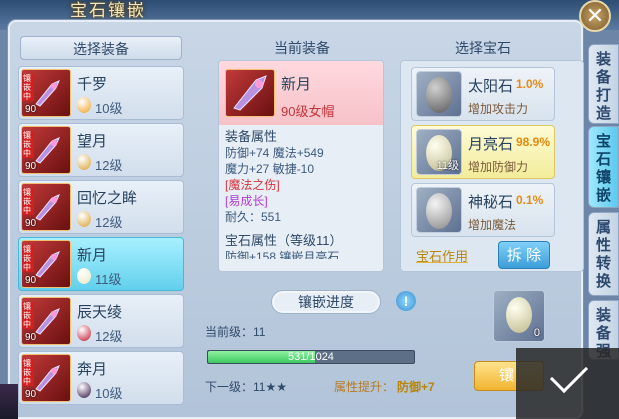 The image size is (619, 419). What do you see at coordinates (492, 225) in the screenshot?
I see `gem-desc: 增加魔法` at bounding box center [492, 225].